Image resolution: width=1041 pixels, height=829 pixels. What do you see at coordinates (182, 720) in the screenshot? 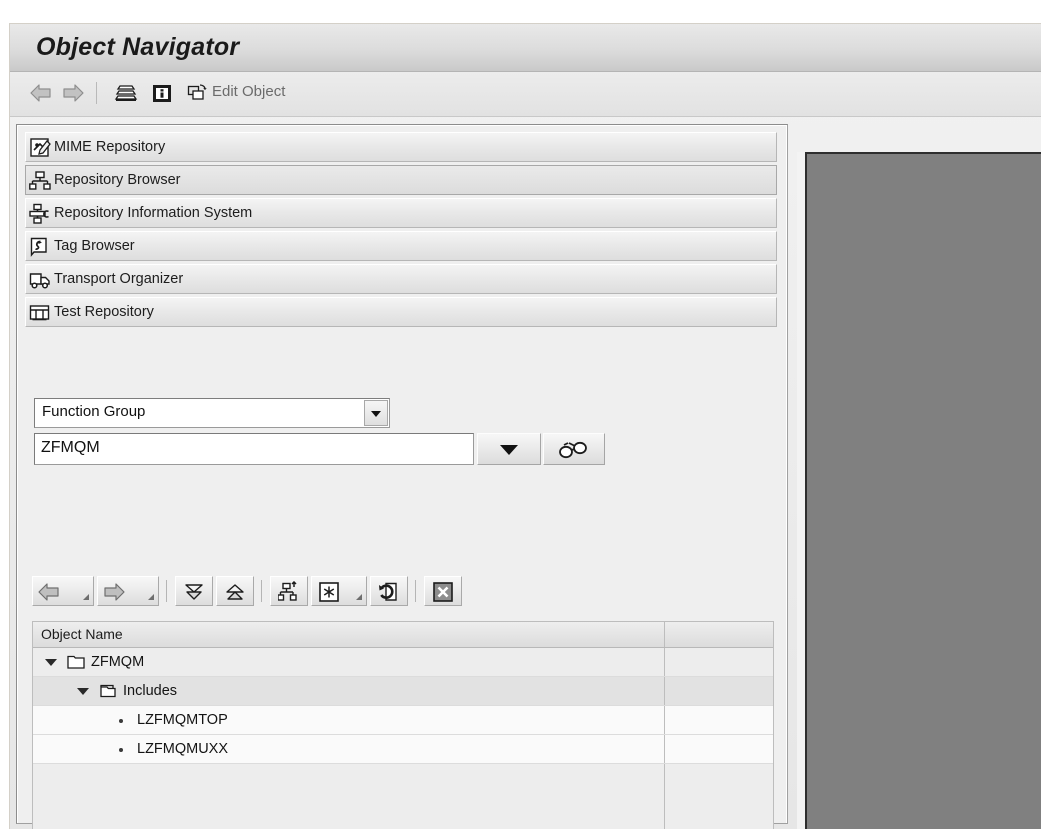
I see `tree-node-label: LZFMQMTOP` at bounding box center [182, 720].